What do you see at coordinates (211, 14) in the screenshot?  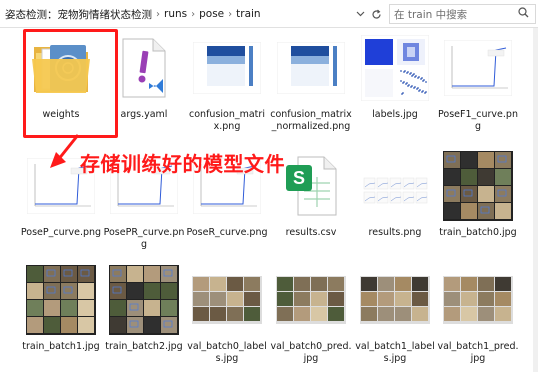 I see `breadcrumb-item-pose: pose` at bounding box center [211, 14].